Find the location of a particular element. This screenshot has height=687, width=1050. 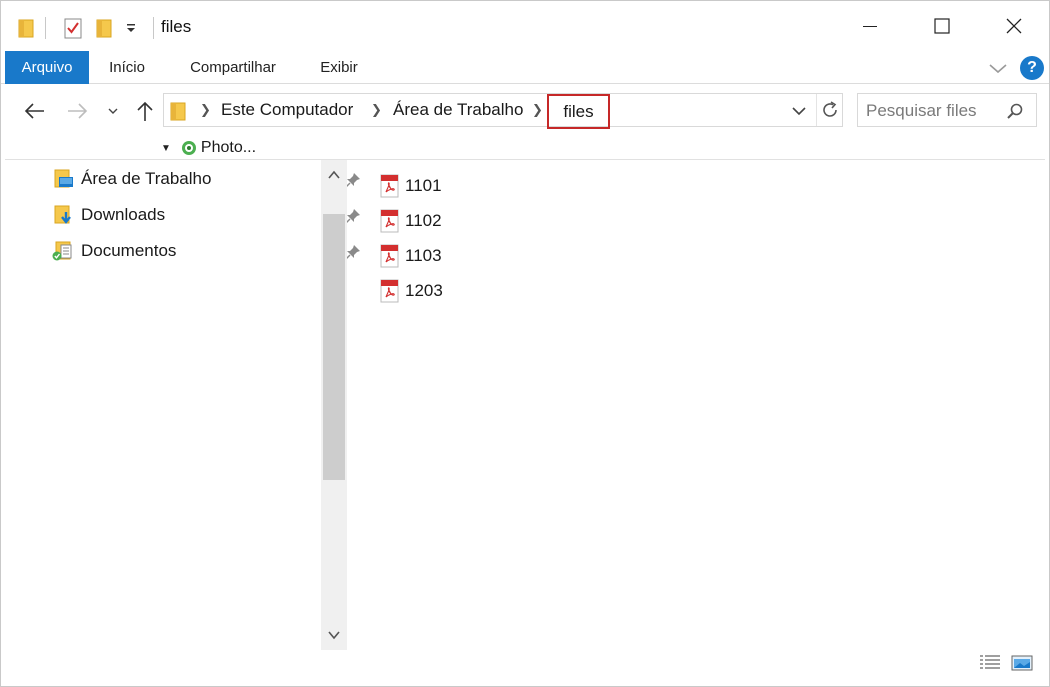

scroll-down-button is located at coordinates (334, 635).